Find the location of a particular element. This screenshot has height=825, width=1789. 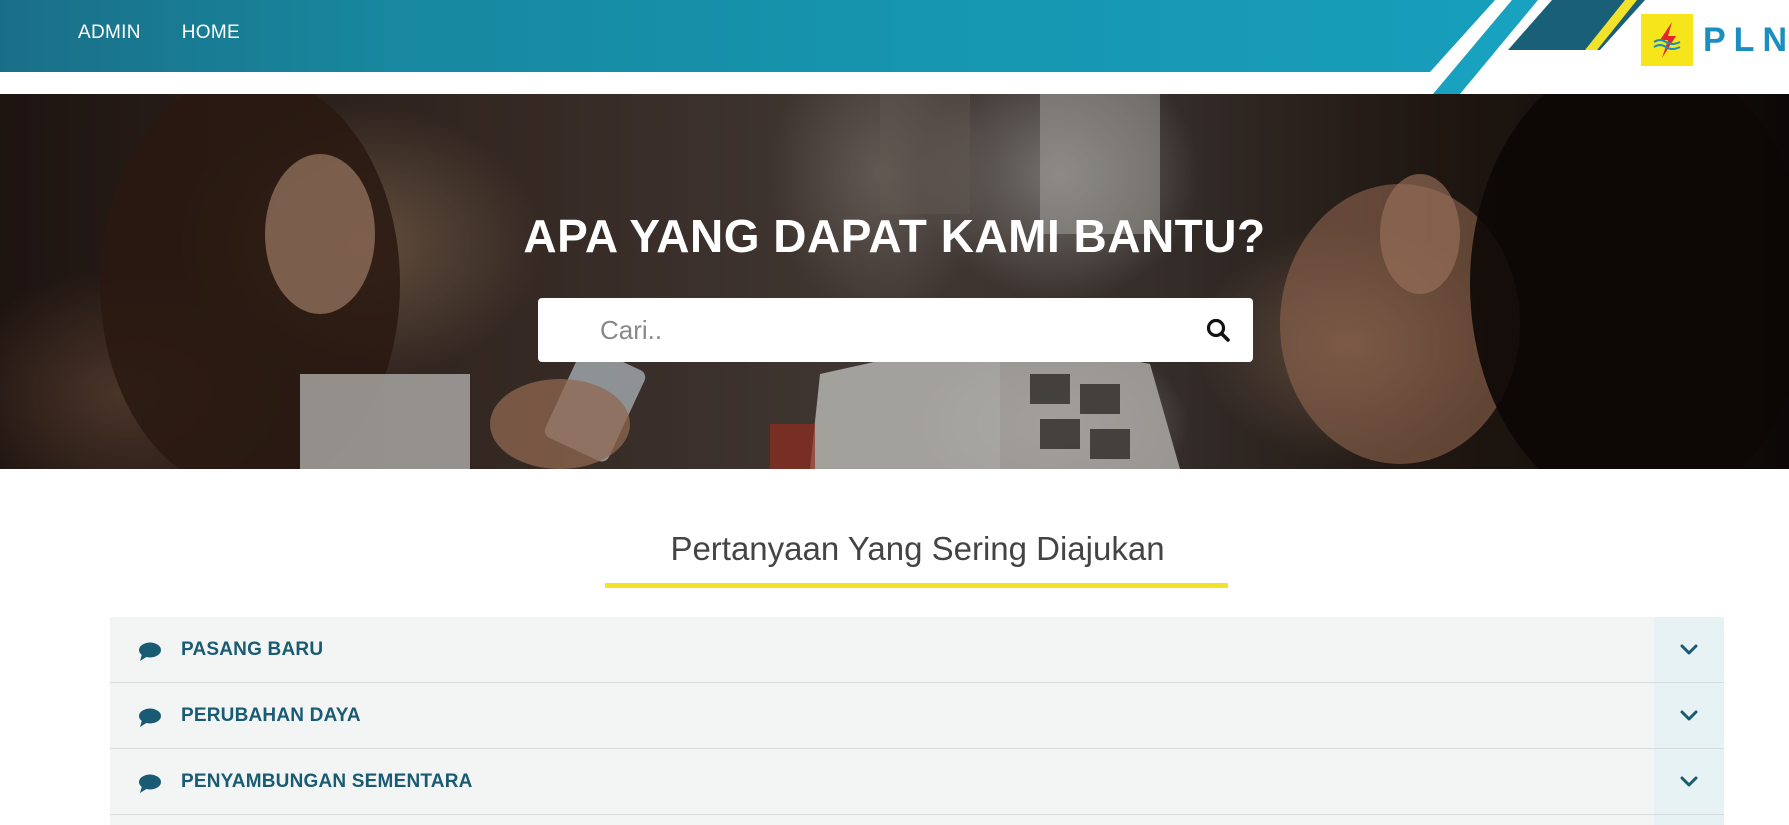

faq-item-perubahan-daya: PERUBAHAN DAYA is located at coordinates (917, 716).